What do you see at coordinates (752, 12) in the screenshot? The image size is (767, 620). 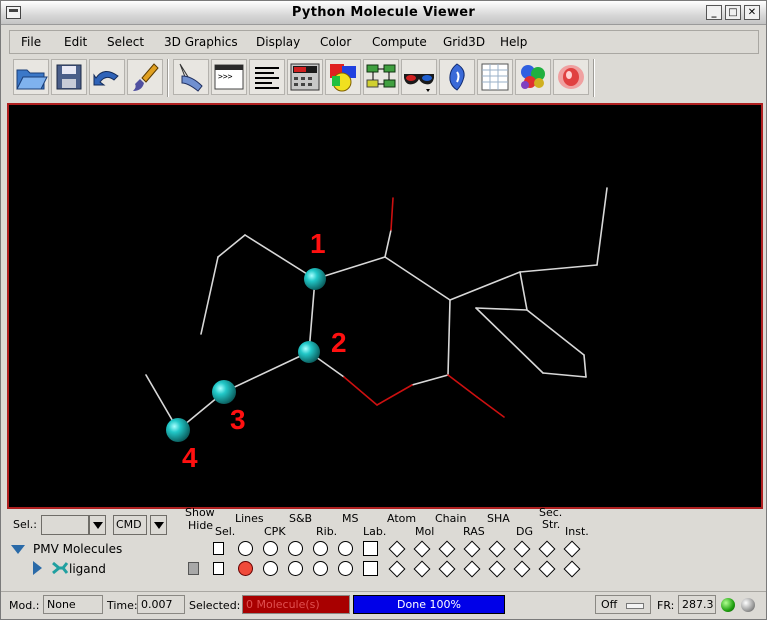 I see `close-icon: ✕` at bounding box center [752, 12].